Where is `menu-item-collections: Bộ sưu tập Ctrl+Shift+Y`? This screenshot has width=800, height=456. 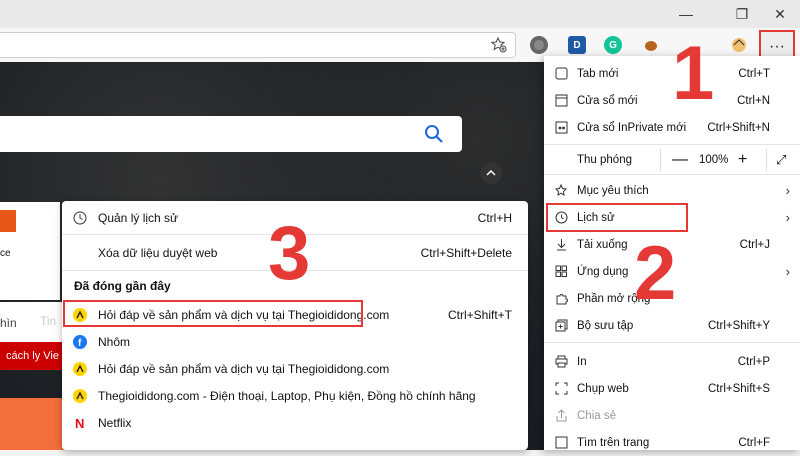
menu-item-collections: Bộ sưu tập Ctrl+Shift+Y is located at coordinates (672, 325).